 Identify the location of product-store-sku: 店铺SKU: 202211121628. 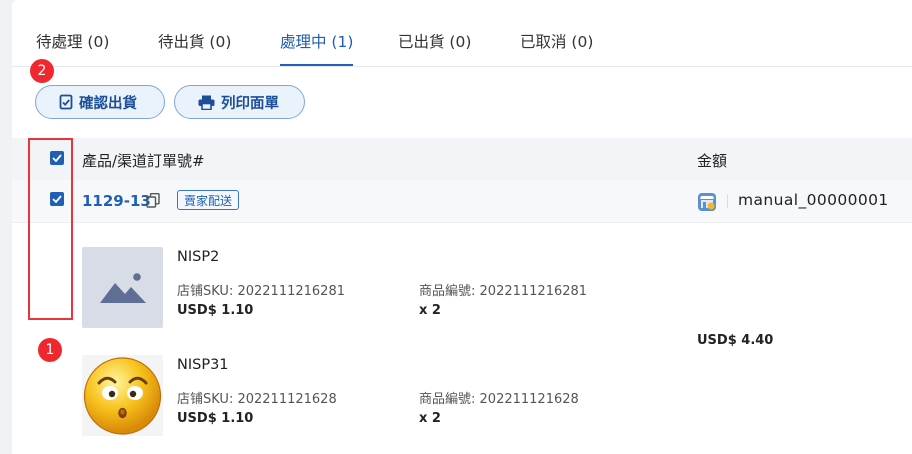
(257, 397).